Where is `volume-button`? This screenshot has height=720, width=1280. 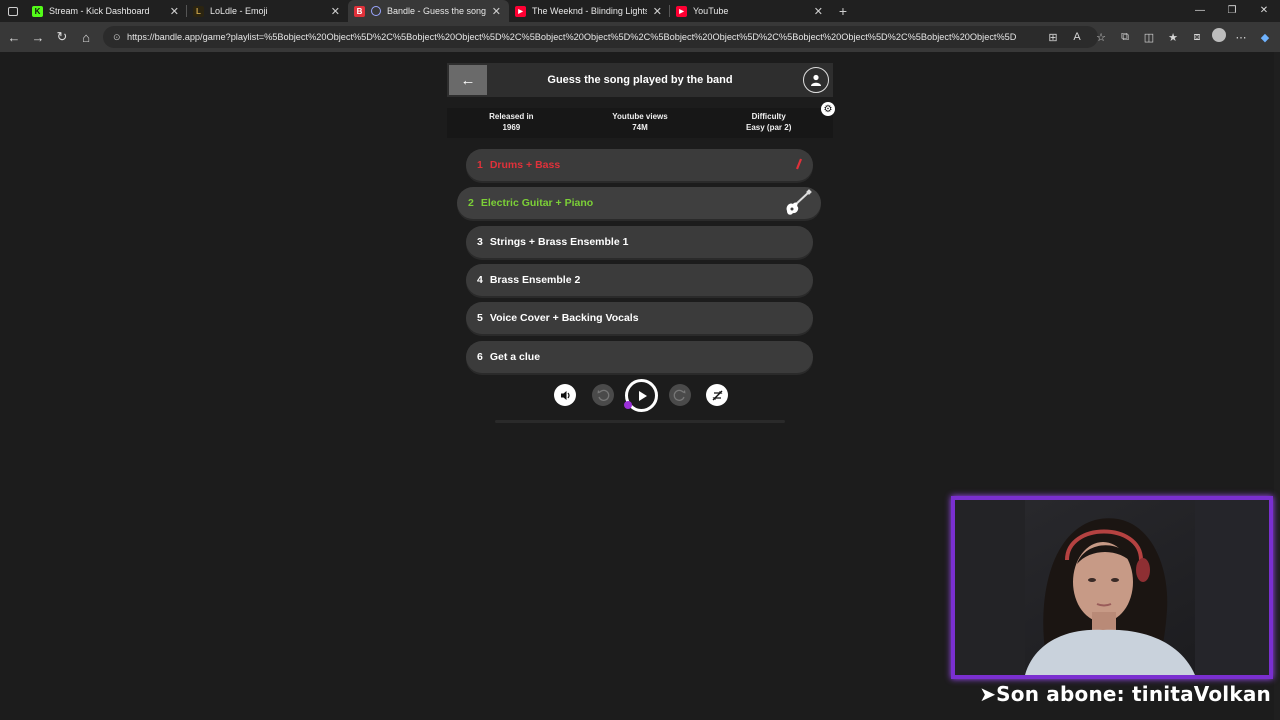
volume-button is located at coordinates (565, 395).